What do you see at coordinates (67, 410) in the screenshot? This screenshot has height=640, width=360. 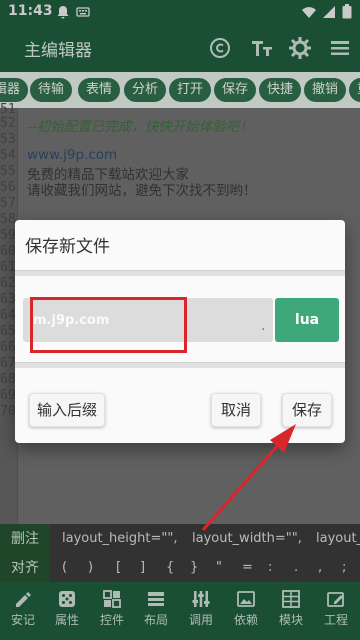 I see `enter-suffix-button: 输入后缀` at bounding box center [67, 410].